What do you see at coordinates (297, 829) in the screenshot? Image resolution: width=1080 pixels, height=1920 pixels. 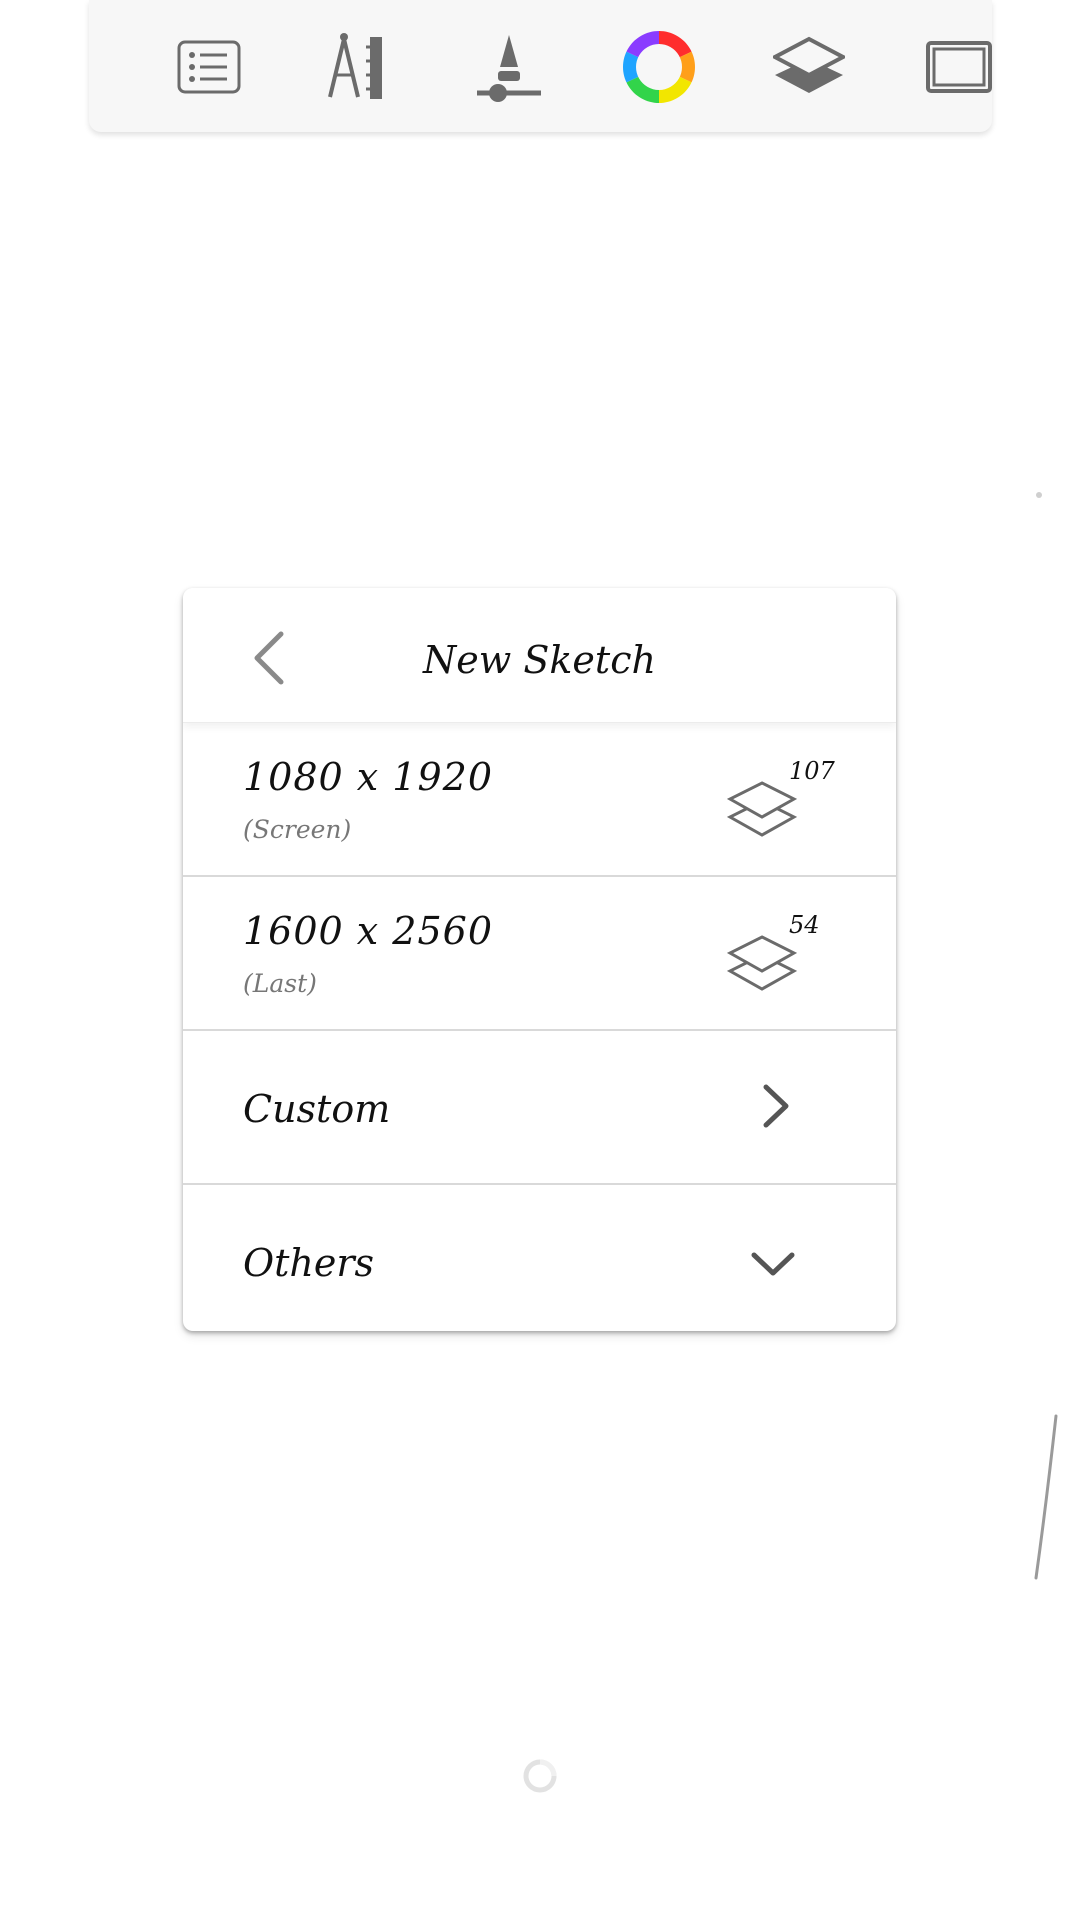 I see `size-label: (Screen)` at bounding box center [297, 829].